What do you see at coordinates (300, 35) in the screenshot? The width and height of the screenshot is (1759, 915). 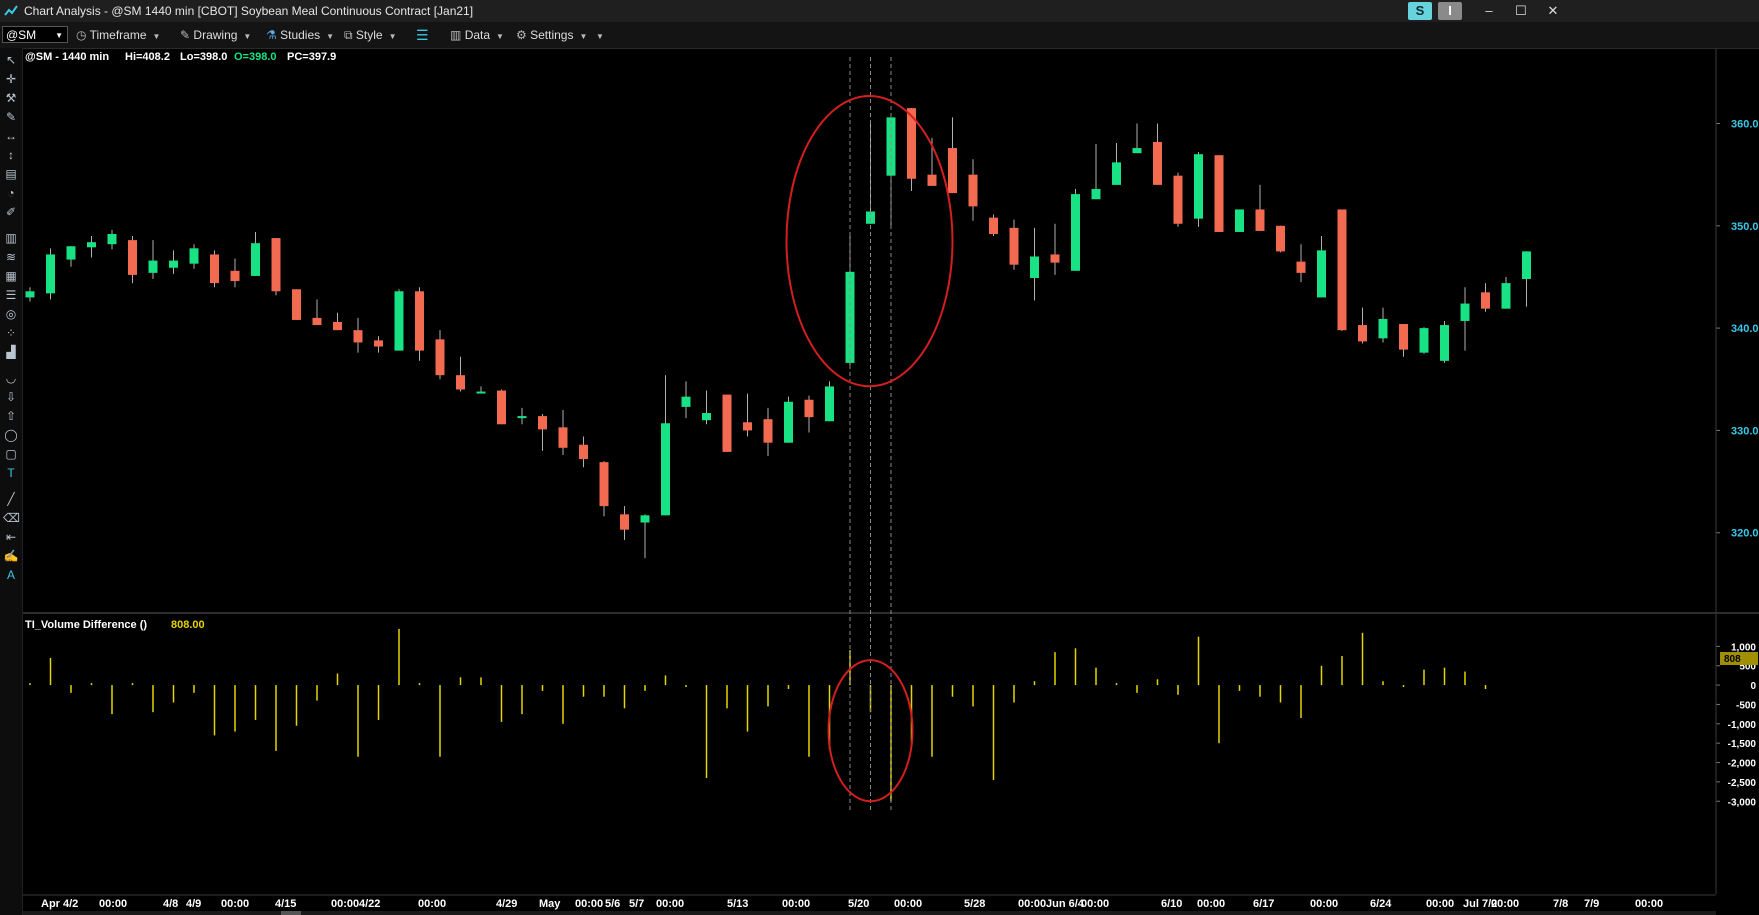 I see `studies-menu: ⚗ Studies ▼` at bounding box center [300, 35].